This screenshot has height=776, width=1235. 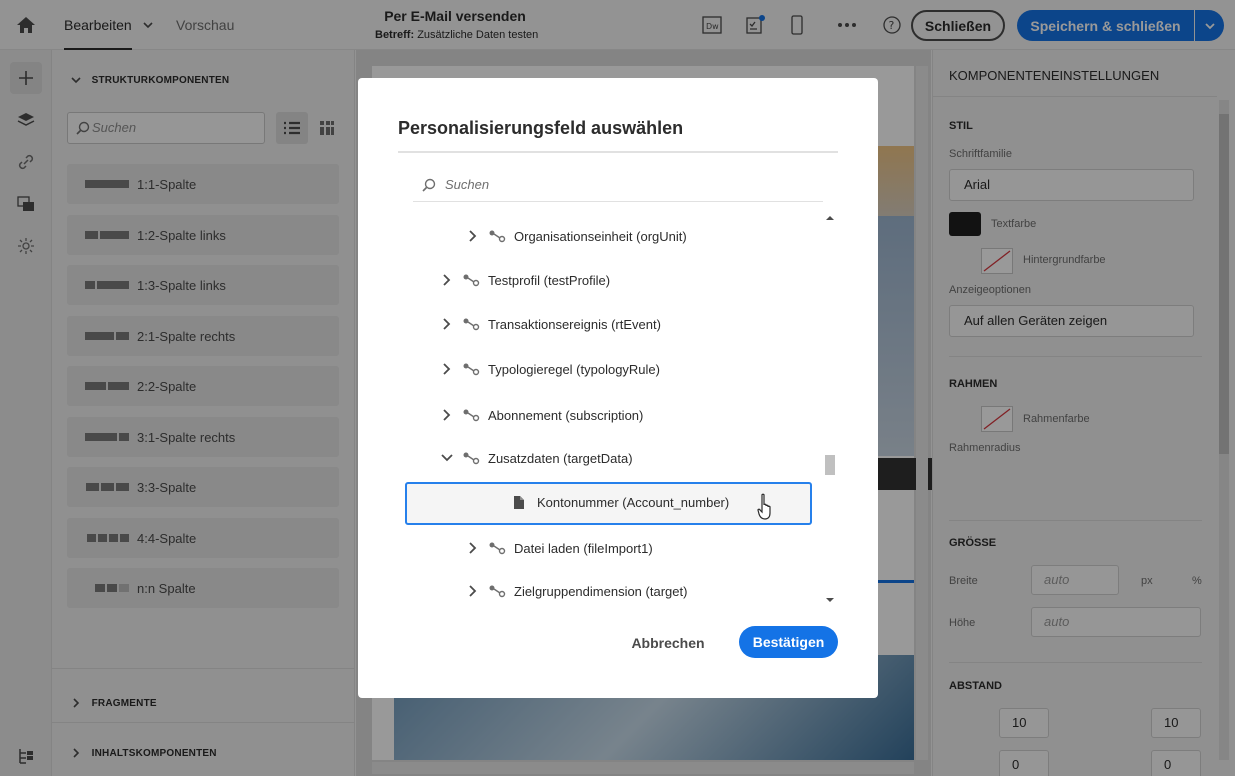 I want to click on tree-item-rtevent: Transaktionsereignis (rtEvent), so click(x=550, y=324).